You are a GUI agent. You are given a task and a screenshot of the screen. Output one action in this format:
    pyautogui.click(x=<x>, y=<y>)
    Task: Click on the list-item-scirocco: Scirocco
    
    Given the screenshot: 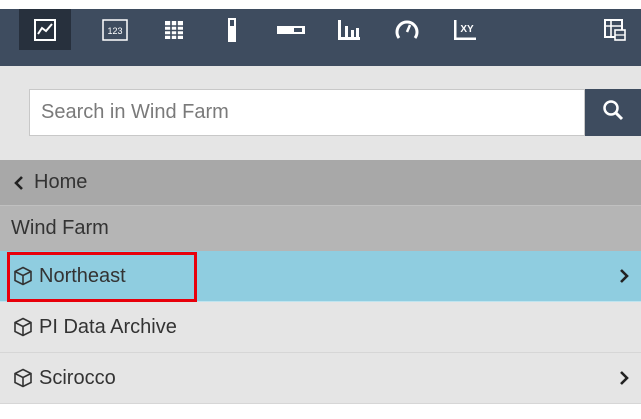 What is the action you would take?
    pyautogui.click(x=320, y=378)
    